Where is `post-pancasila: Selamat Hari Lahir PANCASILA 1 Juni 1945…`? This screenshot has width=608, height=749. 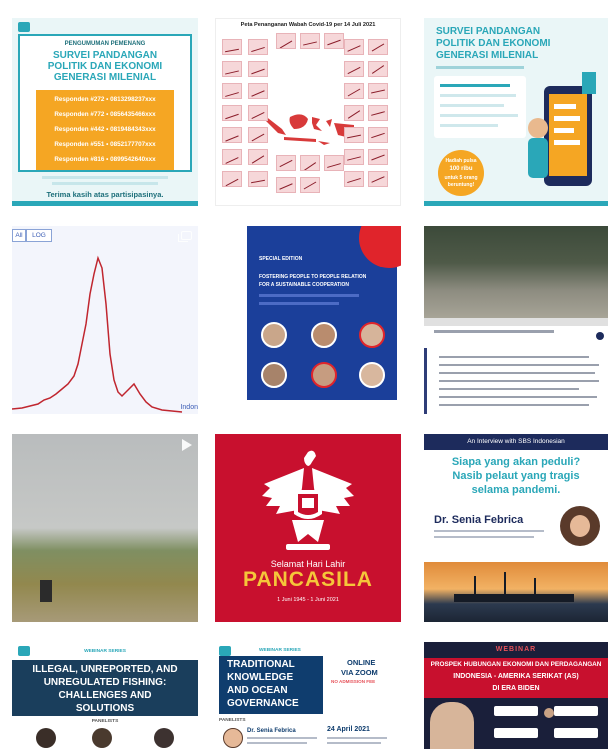
post-pancasila: Selamat Hari Lahir PANCASILA 1 Juni 1945… is located at coordinates (308, 528).